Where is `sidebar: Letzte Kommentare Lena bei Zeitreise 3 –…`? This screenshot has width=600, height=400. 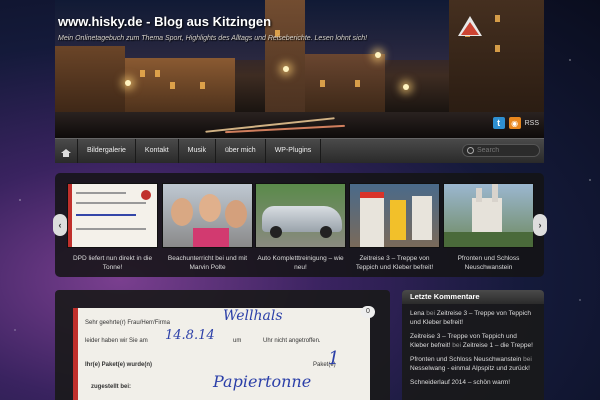 sidebar: Letzte Kommentare Lena bei Zeitreise 3 –… is located at coordinates (473, 345).